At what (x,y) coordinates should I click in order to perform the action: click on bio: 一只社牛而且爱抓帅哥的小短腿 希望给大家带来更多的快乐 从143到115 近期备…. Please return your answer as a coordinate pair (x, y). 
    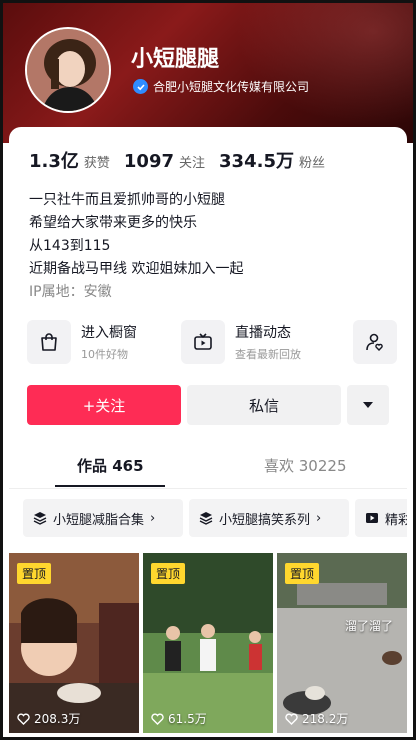
    Looking at the image, I should click on (136, 246).